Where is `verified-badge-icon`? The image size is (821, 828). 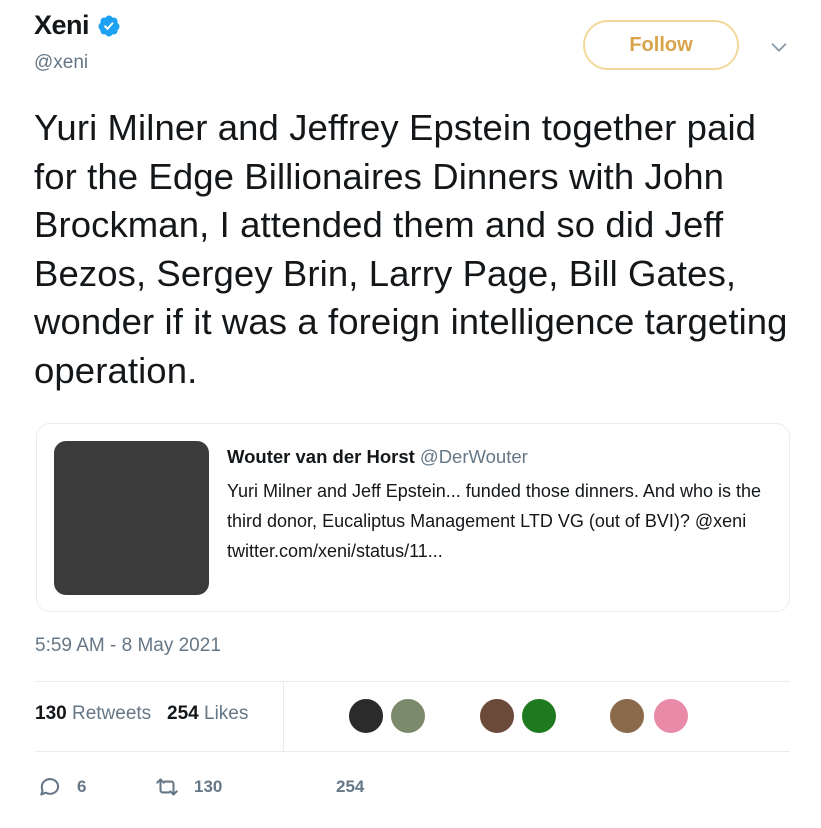 verified-badge-icon is located at coordinates (109, 25).